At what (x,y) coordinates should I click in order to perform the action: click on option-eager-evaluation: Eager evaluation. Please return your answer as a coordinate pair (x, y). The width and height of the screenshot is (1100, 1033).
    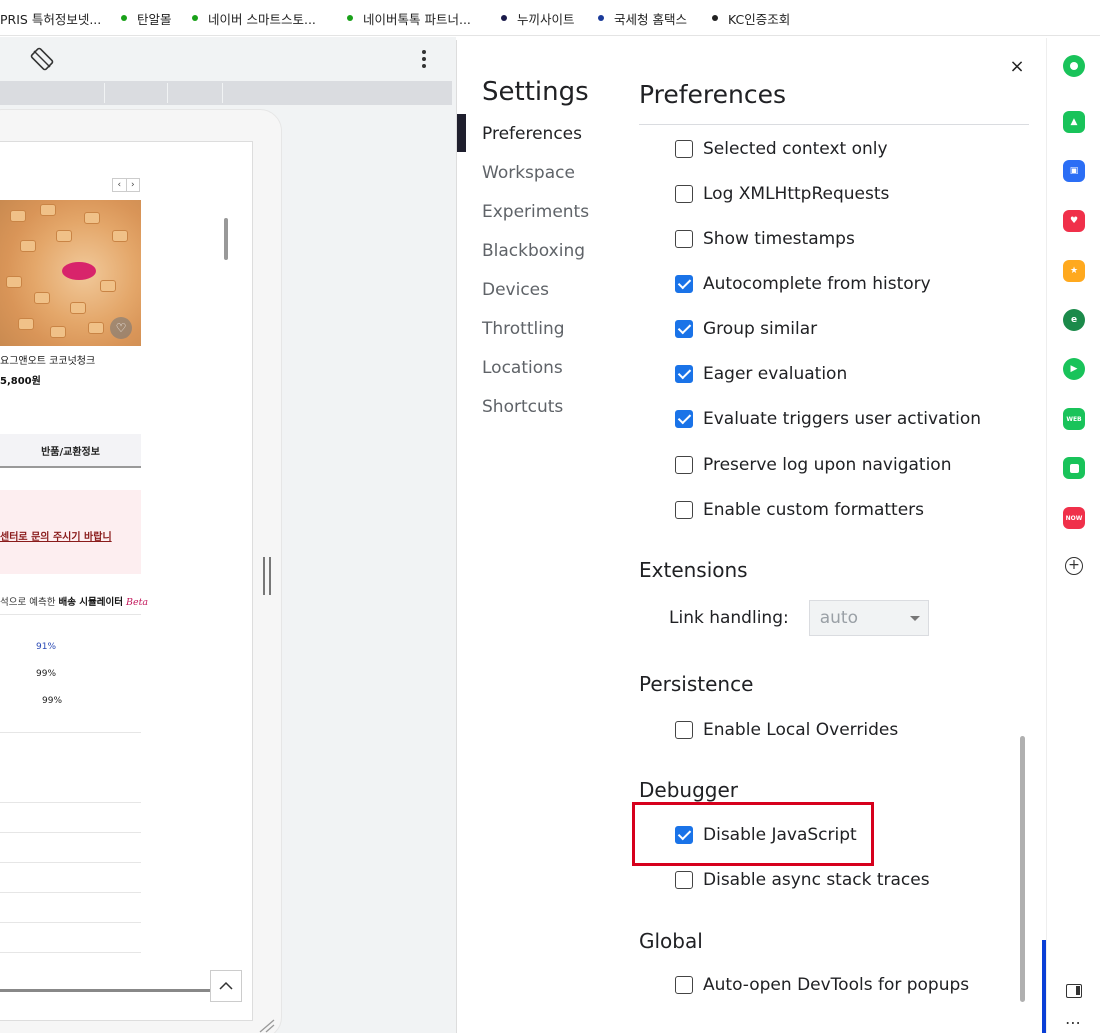
    Looking at the image, I should click on (761, 374).